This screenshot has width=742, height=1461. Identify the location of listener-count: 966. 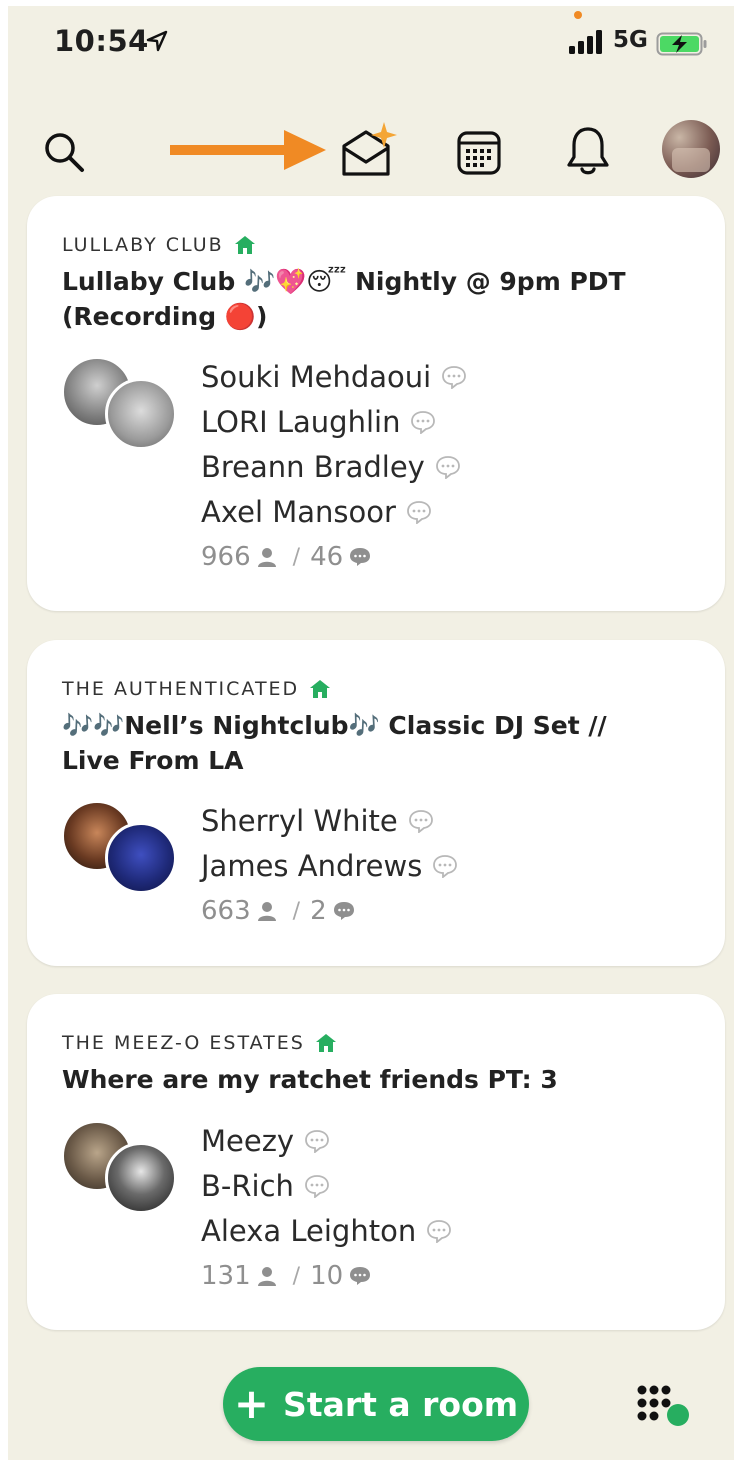
(226, 557).